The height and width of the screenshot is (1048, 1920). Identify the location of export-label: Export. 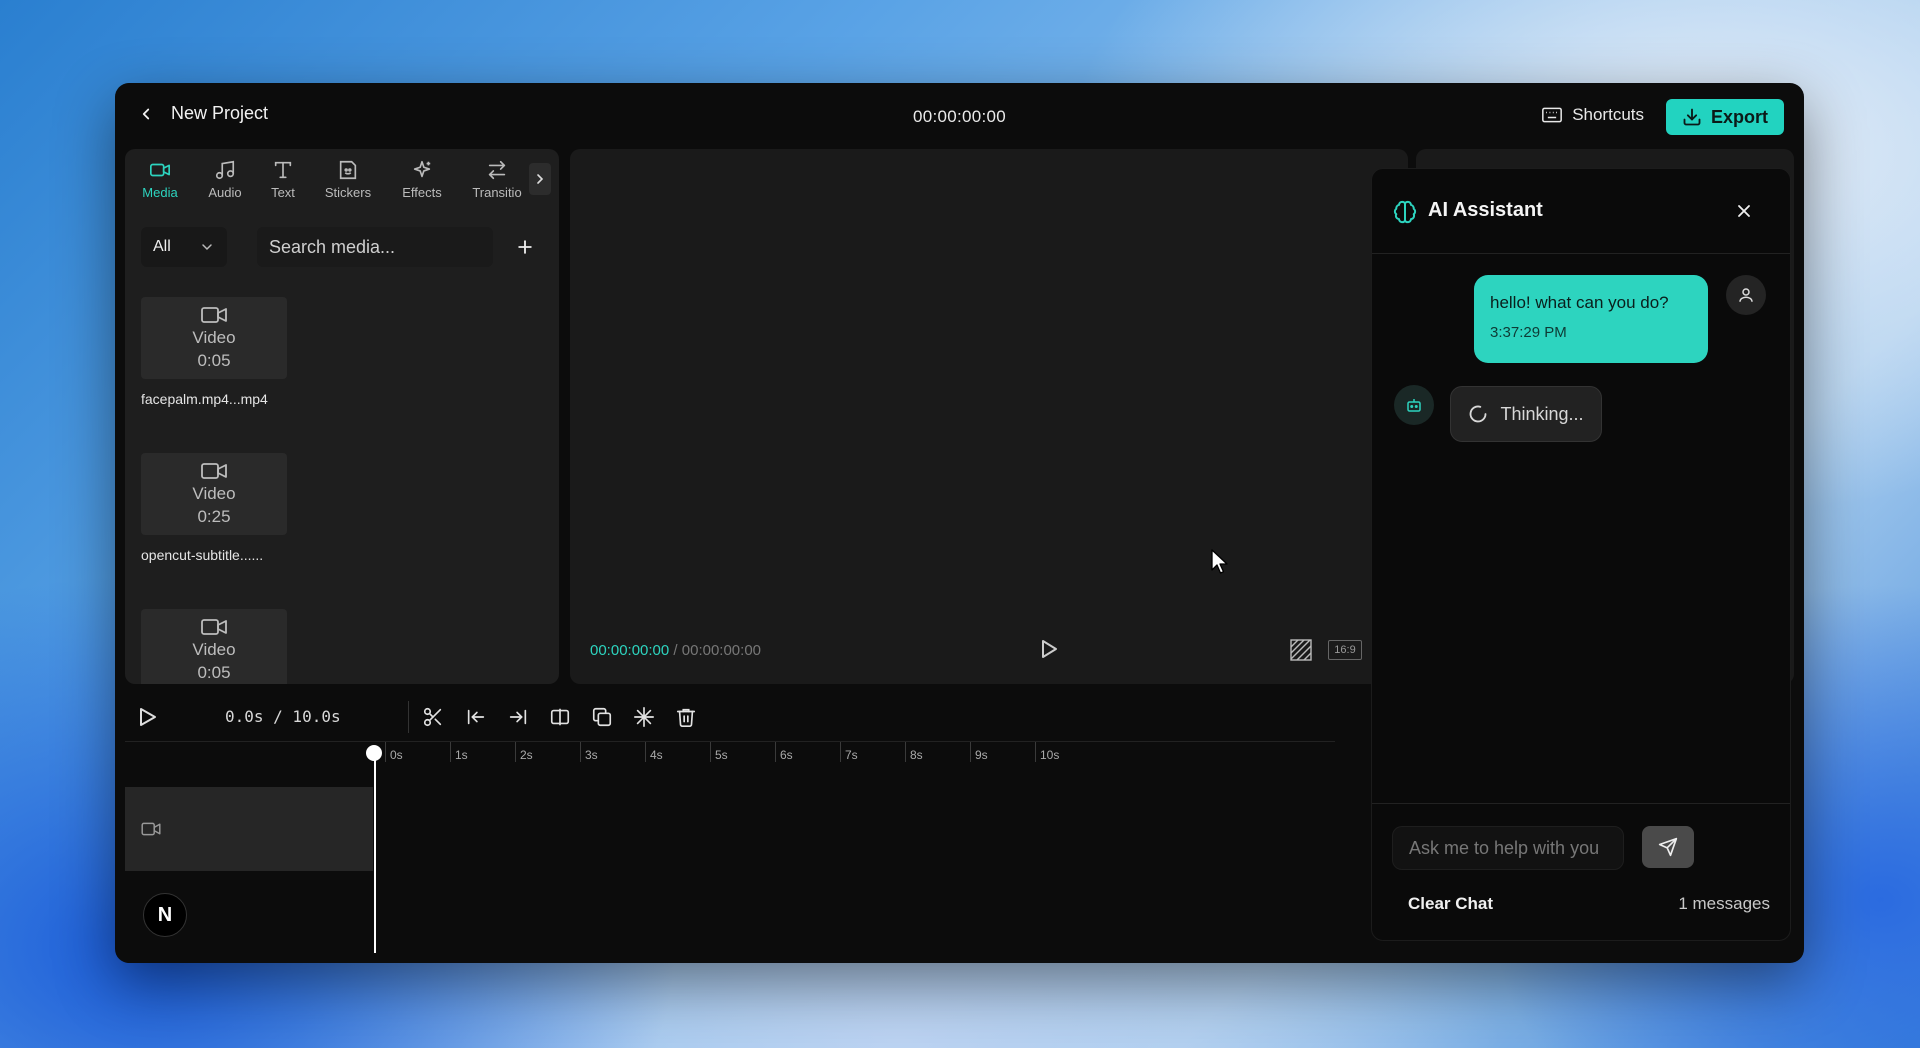
(1739, 116).